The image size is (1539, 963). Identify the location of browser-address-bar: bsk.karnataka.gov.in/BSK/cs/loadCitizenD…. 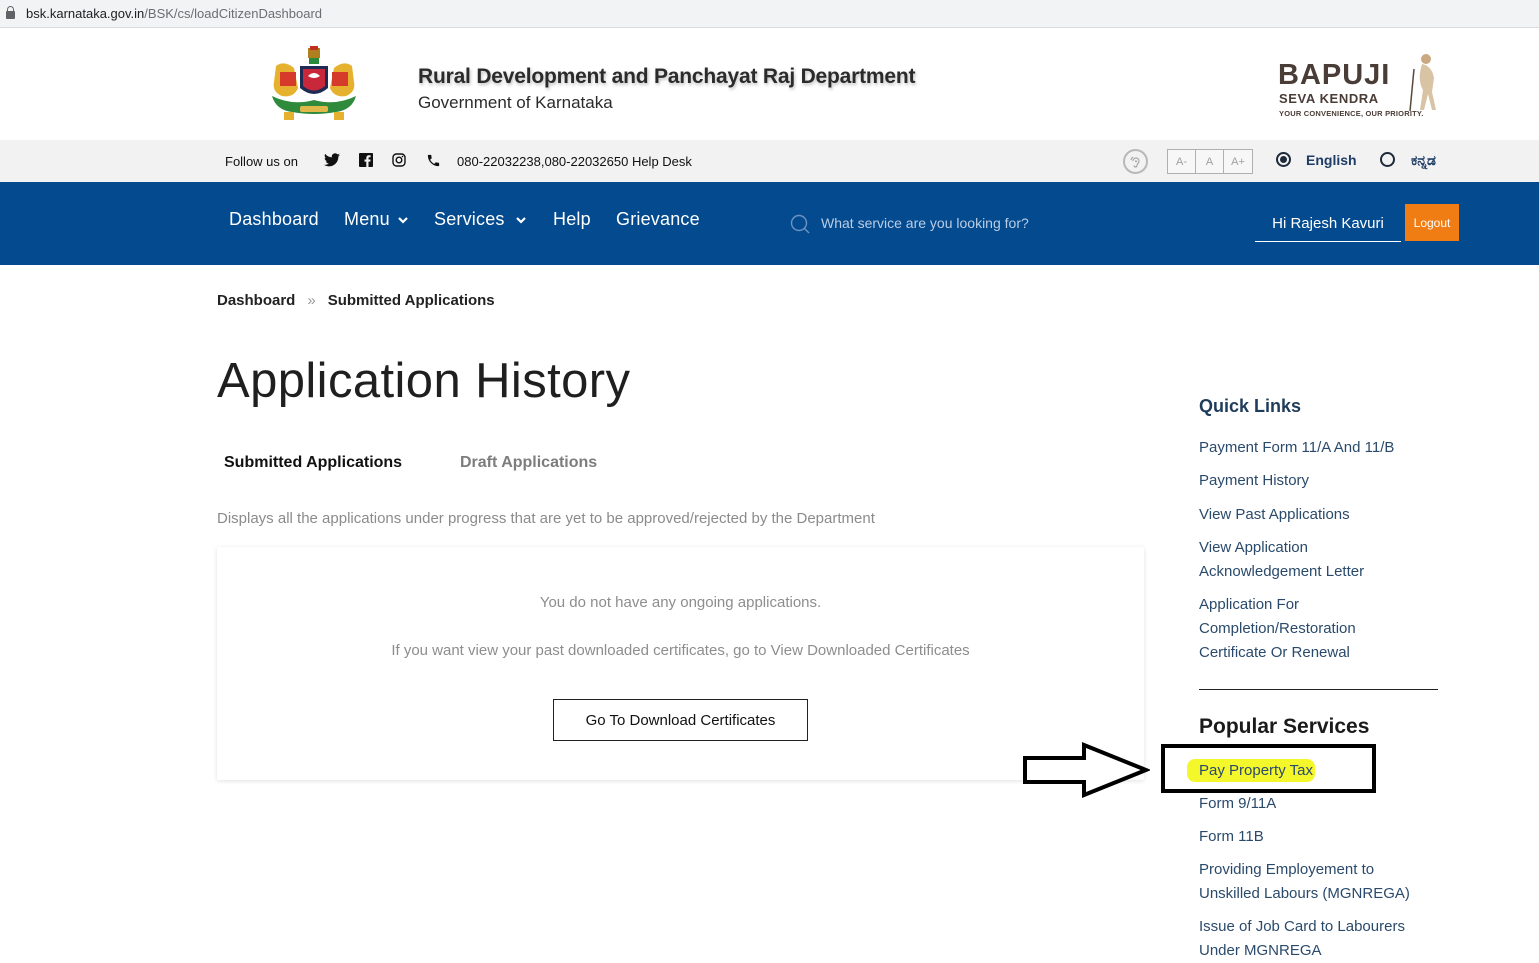
(769, 14).